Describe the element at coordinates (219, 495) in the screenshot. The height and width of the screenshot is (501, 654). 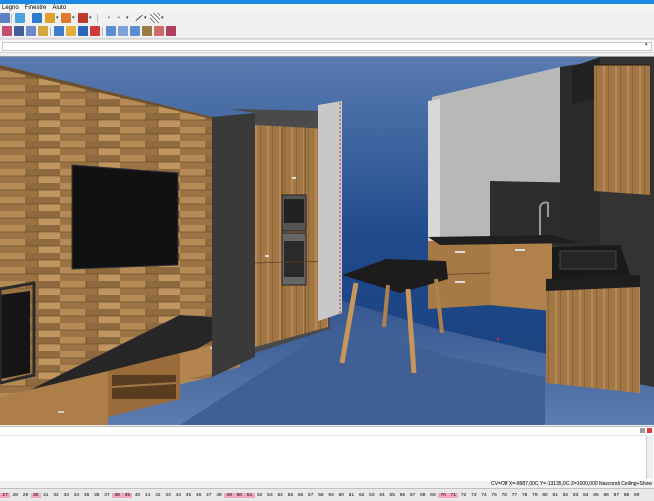
I see `ruler-number: 48` at that location.